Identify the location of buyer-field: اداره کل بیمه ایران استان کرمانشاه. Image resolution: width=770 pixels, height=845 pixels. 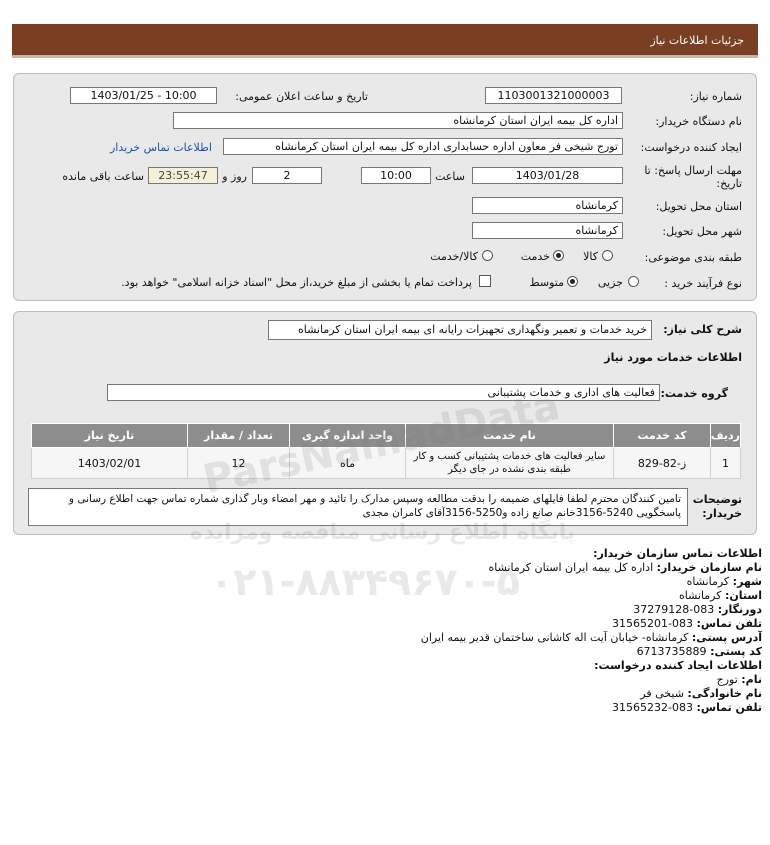
(398, 120).